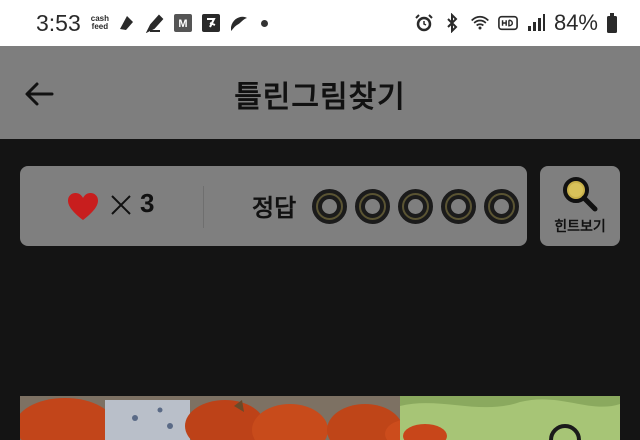 The image size is (640, 440). Describe the element at coordinates (264, 23) in the screenshot. I see `dot-icon` at that location.